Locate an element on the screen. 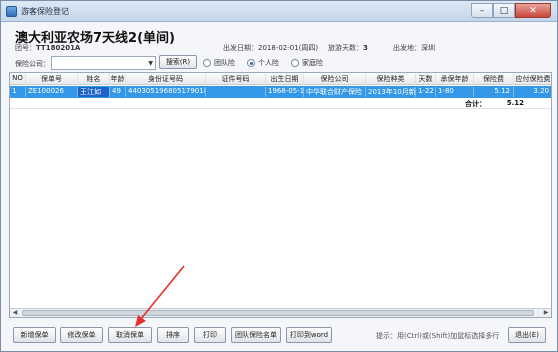 Image resolution: width=558 pixels, height=352 pixels. scroll-left-icon: ◀ is located at coordinates (15, 313).